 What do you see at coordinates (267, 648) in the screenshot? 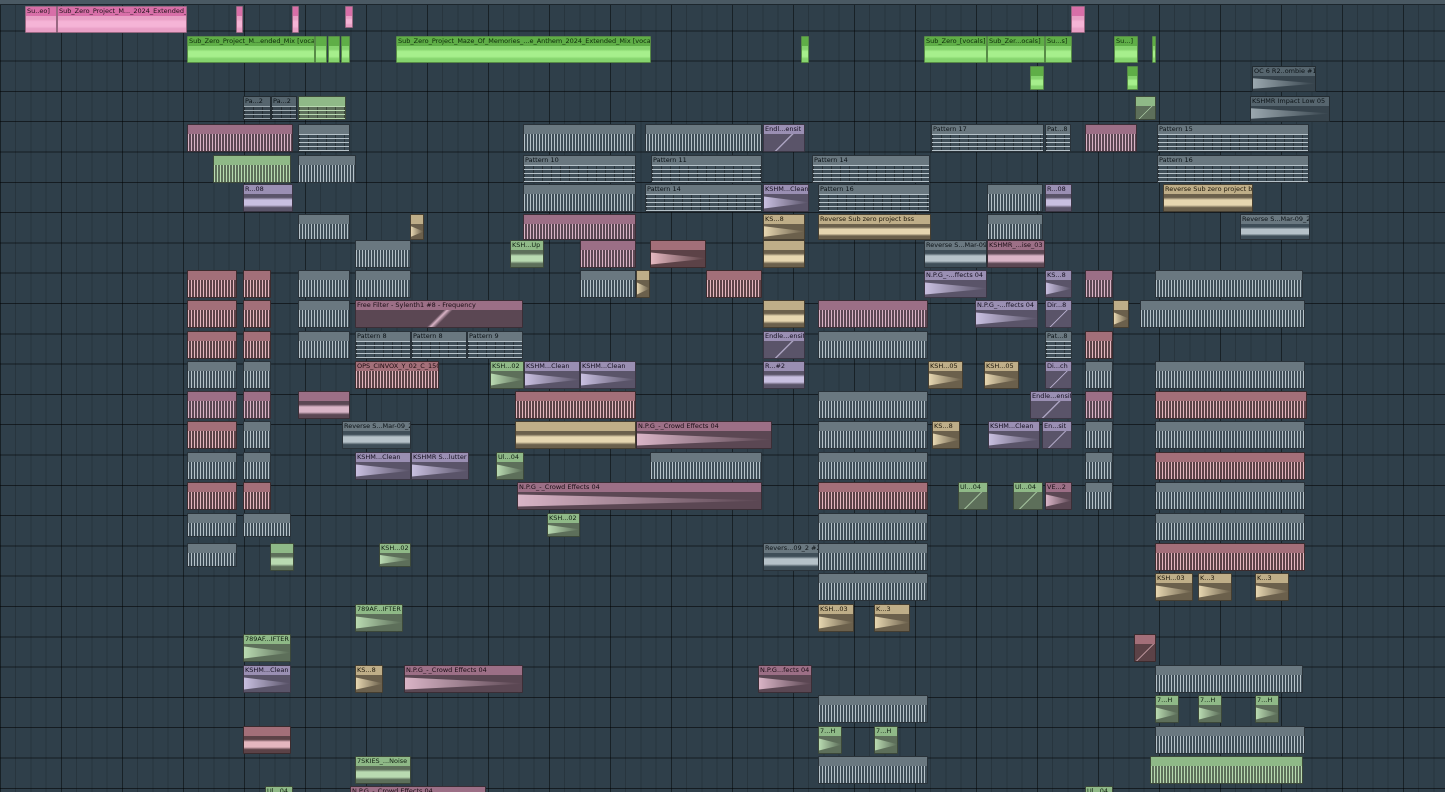
I see `playlist-clip: 789AF...IFTER` at bounding box center [267, 648].